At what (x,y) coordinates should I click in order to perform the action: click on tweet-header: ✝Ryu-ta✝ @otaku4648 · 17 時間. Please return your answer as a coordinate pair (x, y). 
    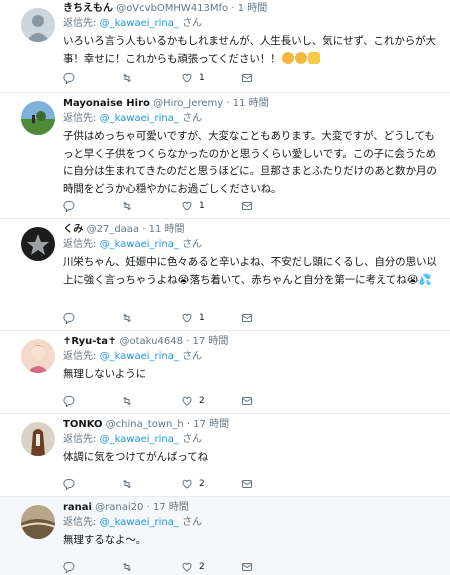
    Looking at the image, I should click on (146, 341).